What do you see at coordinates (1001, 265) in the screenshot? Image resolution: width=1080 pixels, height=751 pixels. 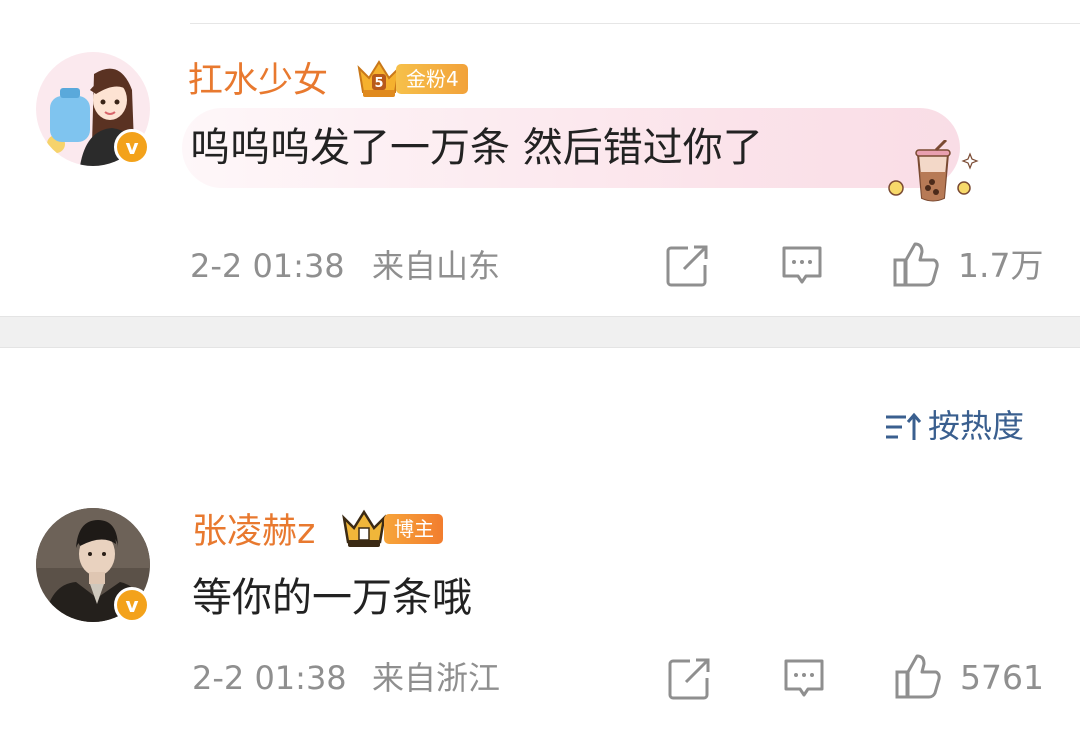 I see `like-count: 1.7万` at bounding box center [1001, 265].